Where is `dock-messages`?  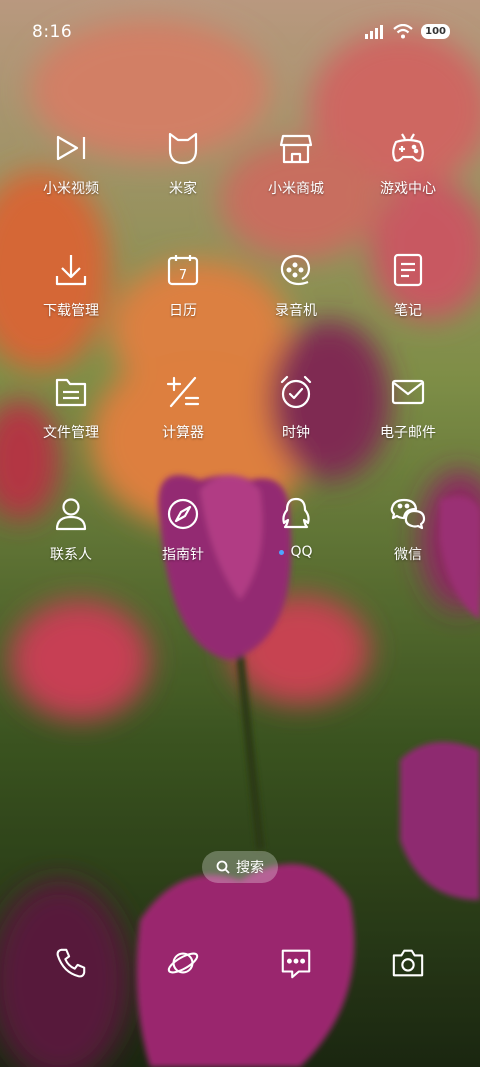 dock-messages is located at coordinates (296, 963).